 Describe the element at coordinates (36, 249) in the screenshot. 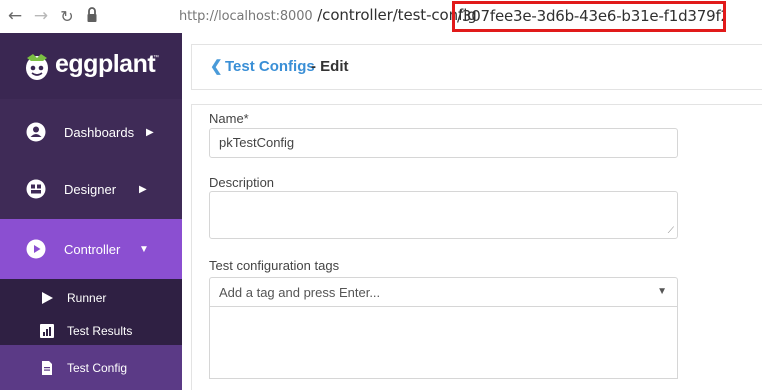

I see `controller-icon` at that location.